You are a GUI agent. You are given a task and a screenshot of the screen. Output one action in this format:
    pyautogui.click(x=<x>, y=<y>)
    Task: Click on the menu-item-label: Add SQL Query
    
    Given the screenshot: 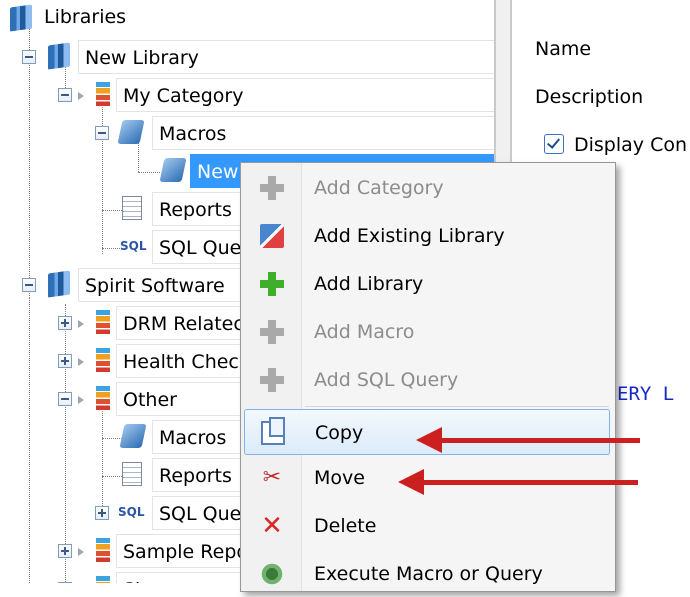 What is the action you would take?
    pyautogui.click(x=386, y=380)
    